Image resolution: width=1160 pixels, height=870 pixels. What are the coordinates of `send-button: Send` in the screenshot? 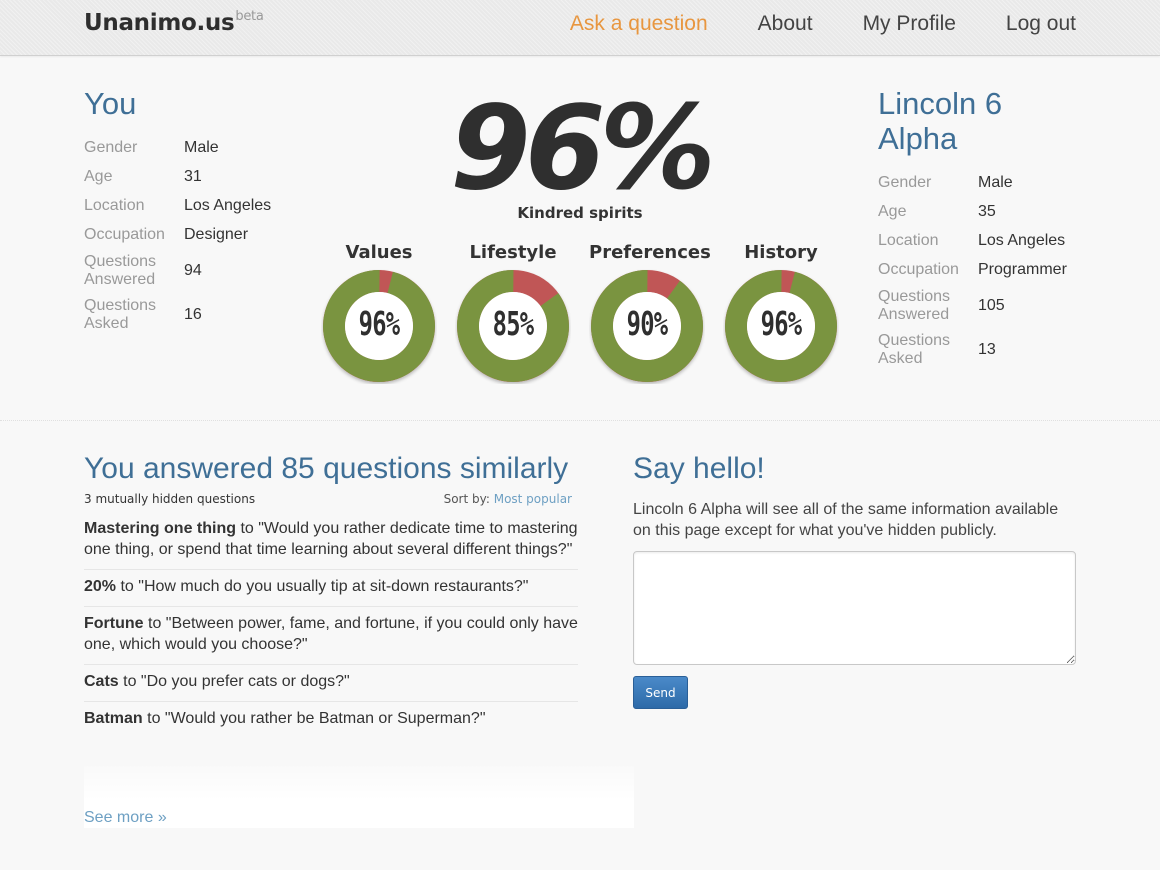 It's located at (660, 692).